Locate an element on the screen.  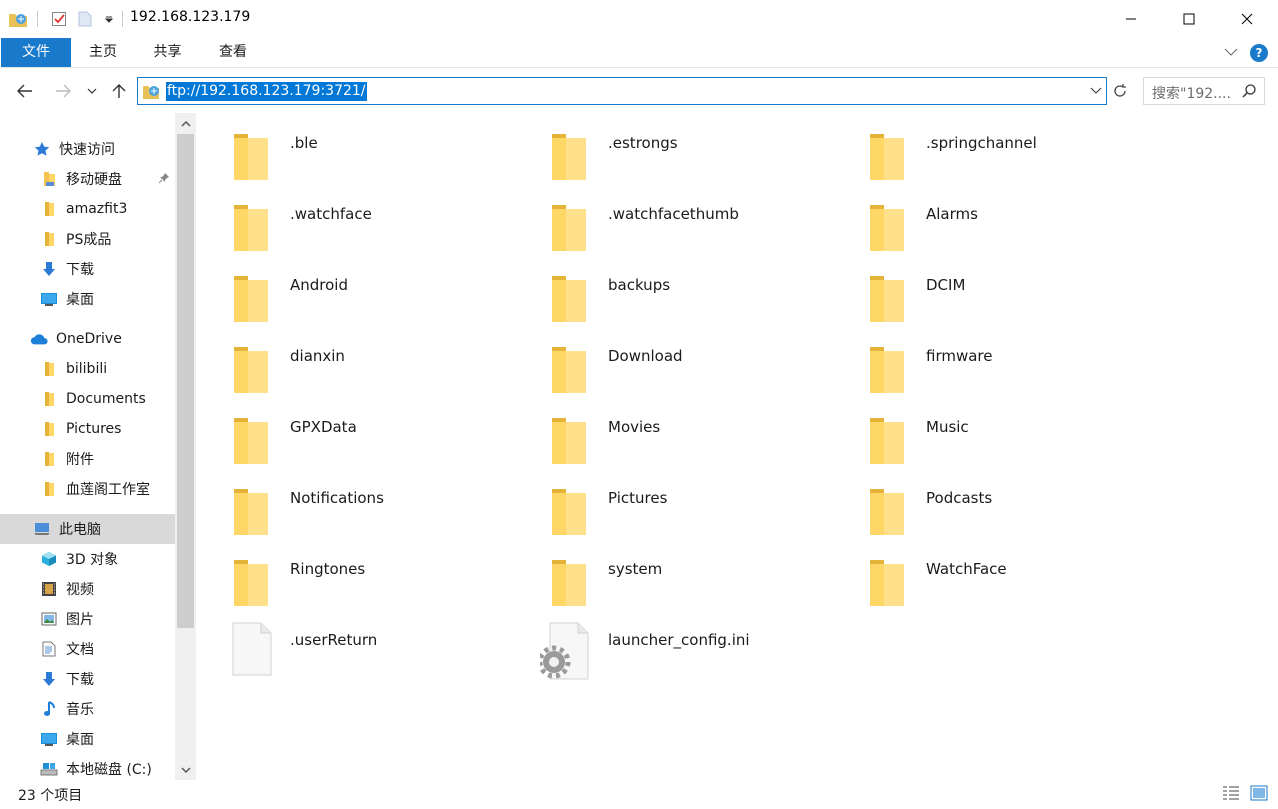
item-name: .estrongs is located at coordinates (643, 143).